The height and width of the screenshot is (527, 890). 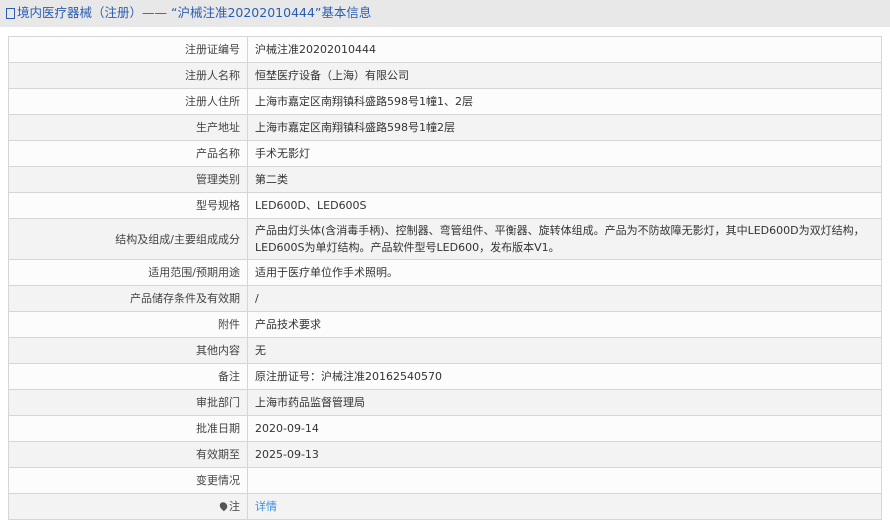 What do you see at coordinates (564, 75) in the screenshot?
I see `row-value: 恒埜医疗设备（上海）有限公司` at bounding box center [564, 75].